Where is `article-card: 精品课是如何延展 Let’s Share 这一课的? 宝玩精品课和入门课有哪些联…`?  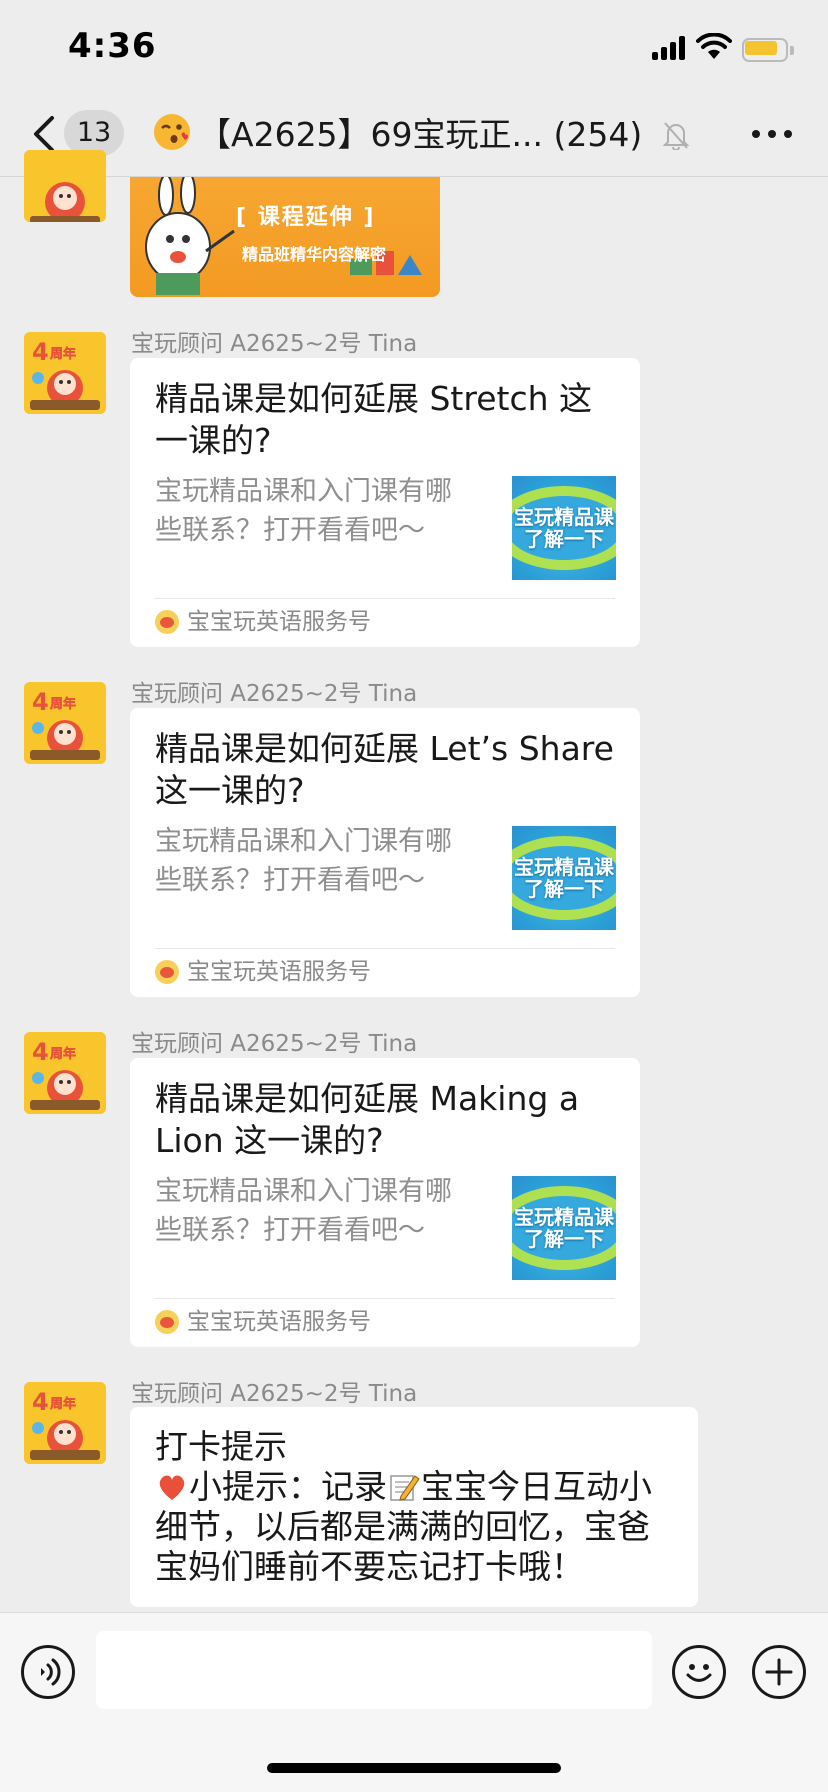 article-card: 精品课是如何延展 Let’s Share 这一课的? 宝玩精品课和入门课有哪些联… is located at coordinates (385, 852).